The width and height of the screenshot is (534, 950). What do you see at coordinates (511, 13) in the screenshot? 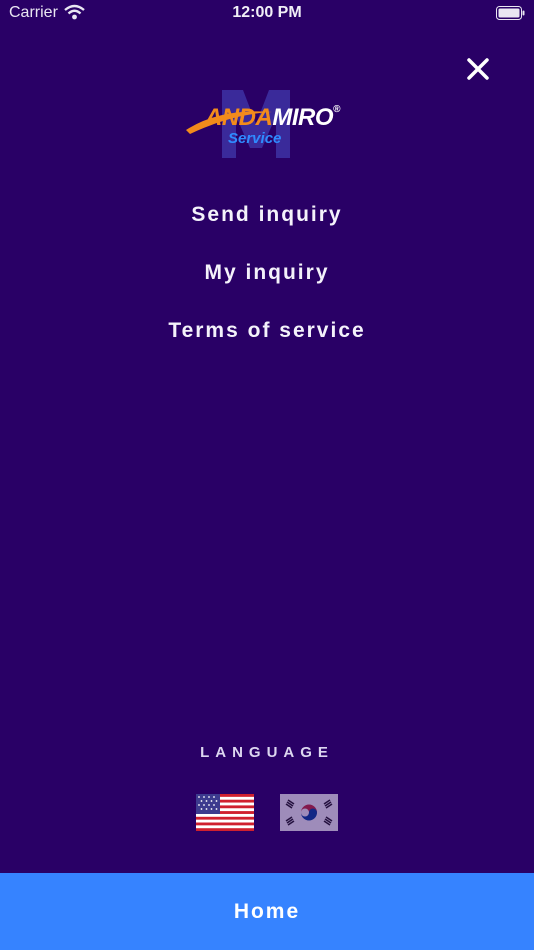
I see `battery-icon` at bounding box center [511, 13].